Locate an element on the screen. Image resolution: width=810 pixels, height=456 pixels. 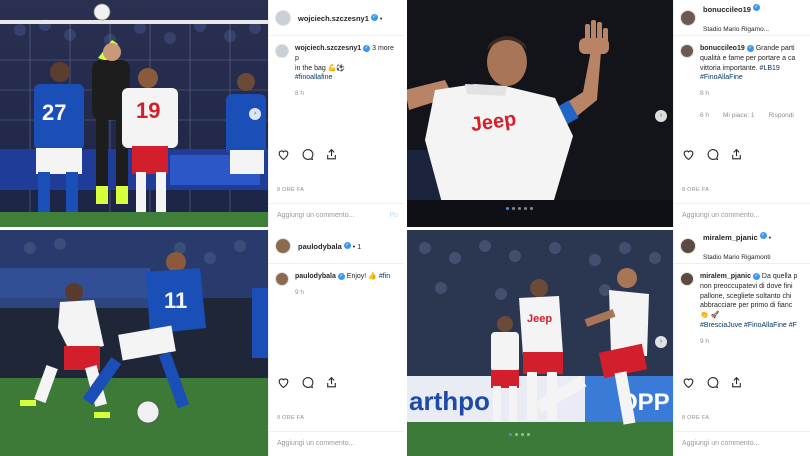
jersey-number-19: 19 is located at coordinates (148, 110).